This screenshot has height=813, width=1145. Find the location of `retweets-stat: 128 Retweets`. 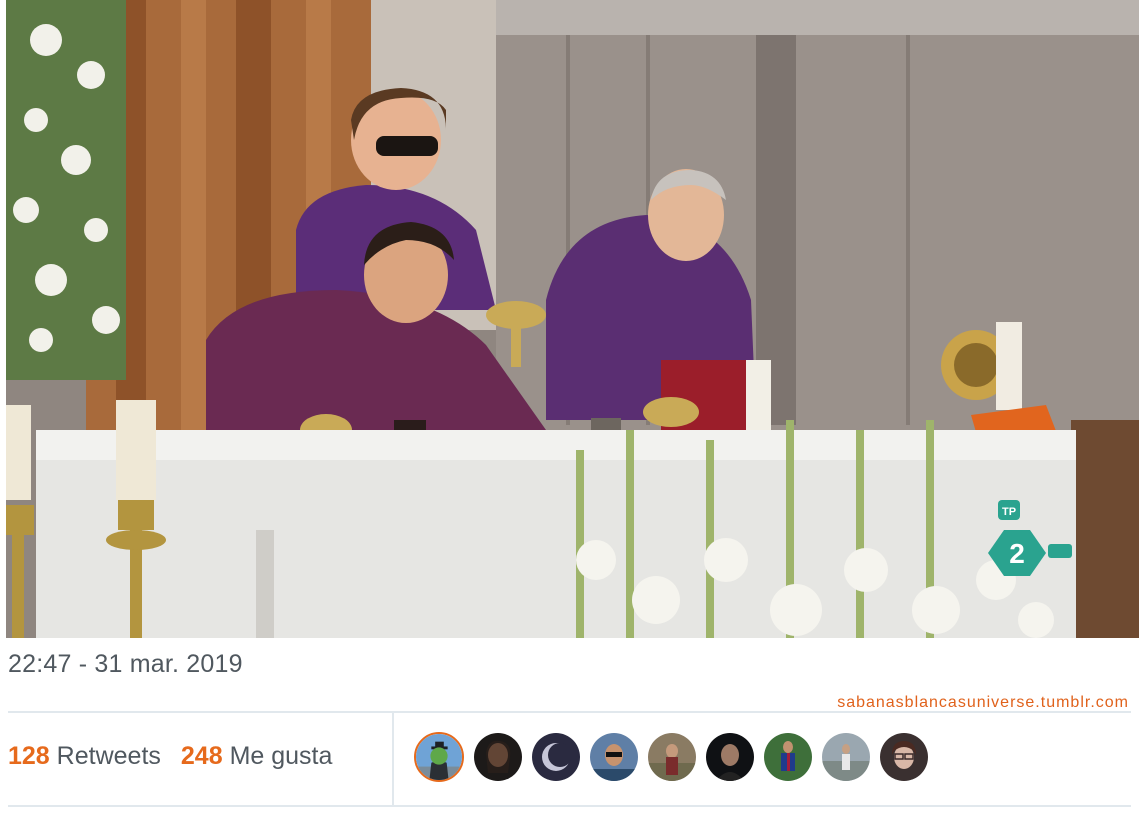

retweets-stat: 128 Retweets is located at coordinates (84, 756).